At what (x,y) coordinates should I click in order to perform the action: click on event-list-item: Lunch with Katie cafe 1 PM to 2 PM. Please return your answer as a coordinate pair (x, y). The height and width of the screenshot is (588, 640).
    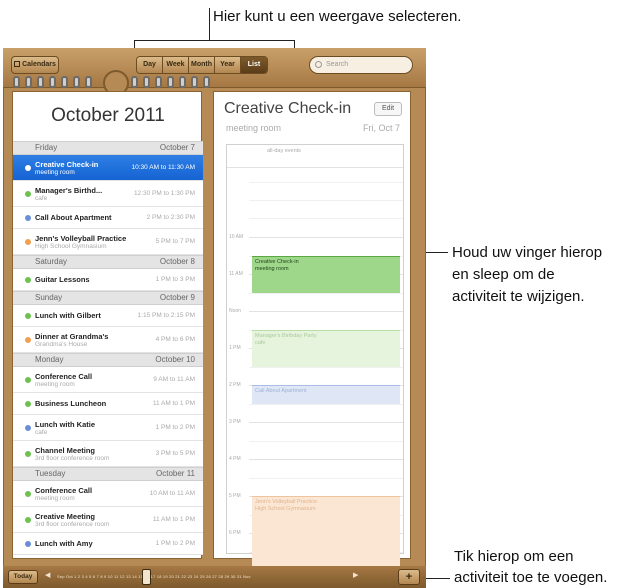
    Looking at the image, I should click on (108, 428).